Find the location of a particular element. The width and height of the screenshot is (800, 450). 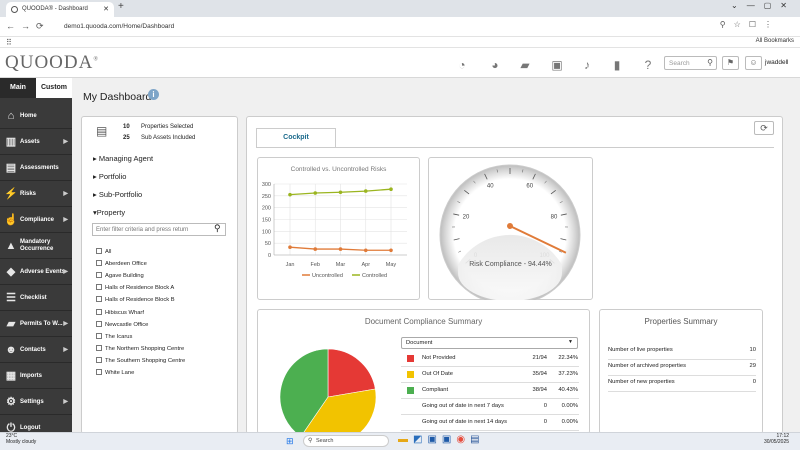

sidebar-item-adverse-events: ◆ Adverse Events ▶ is located at coordinates (36, 272).